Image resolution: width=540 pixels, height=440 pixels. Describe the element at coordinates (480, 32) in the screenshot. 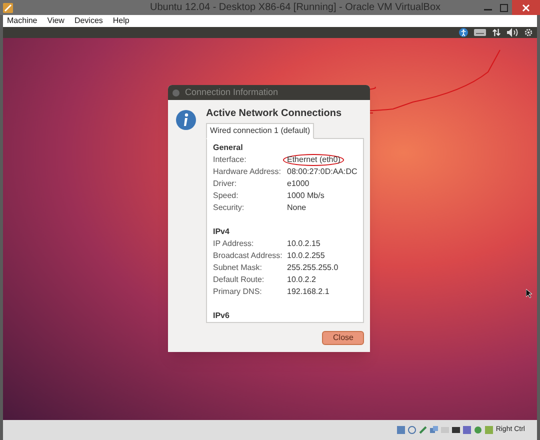

I see `keyboard-icon` at that location.